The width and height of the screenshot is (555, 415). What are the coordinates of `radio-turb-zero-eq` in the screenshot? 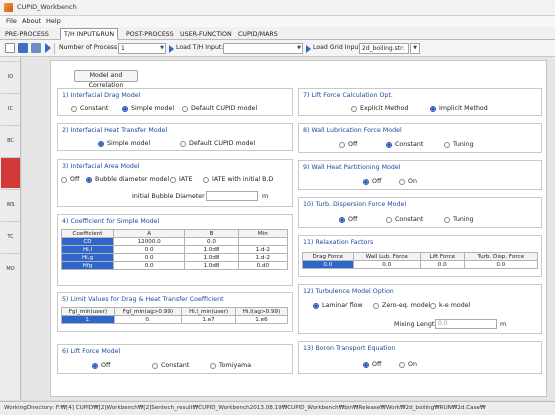 It's located at (376, 306).